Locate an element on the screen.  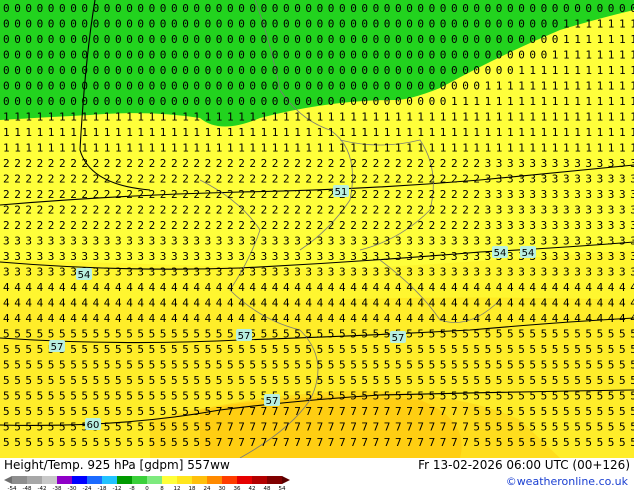
credit-link: ©weatheronline.co.uk is located at coordinates (567, 481).